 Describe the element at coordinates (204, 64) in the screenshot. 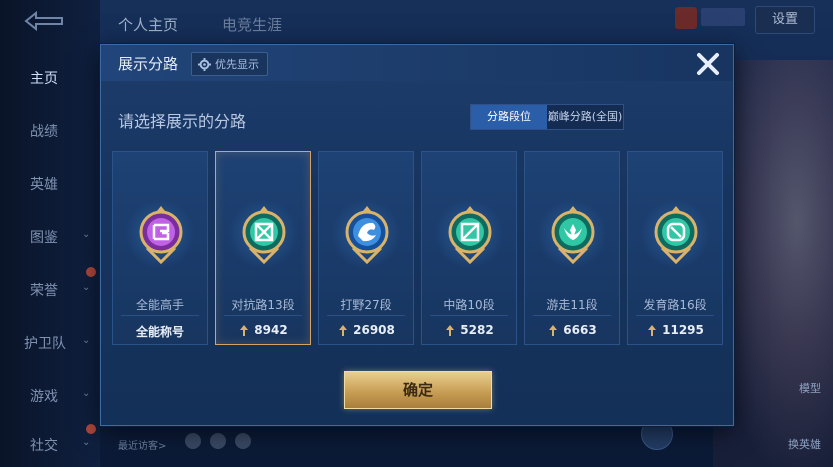

I see `gear-icon` at that location.